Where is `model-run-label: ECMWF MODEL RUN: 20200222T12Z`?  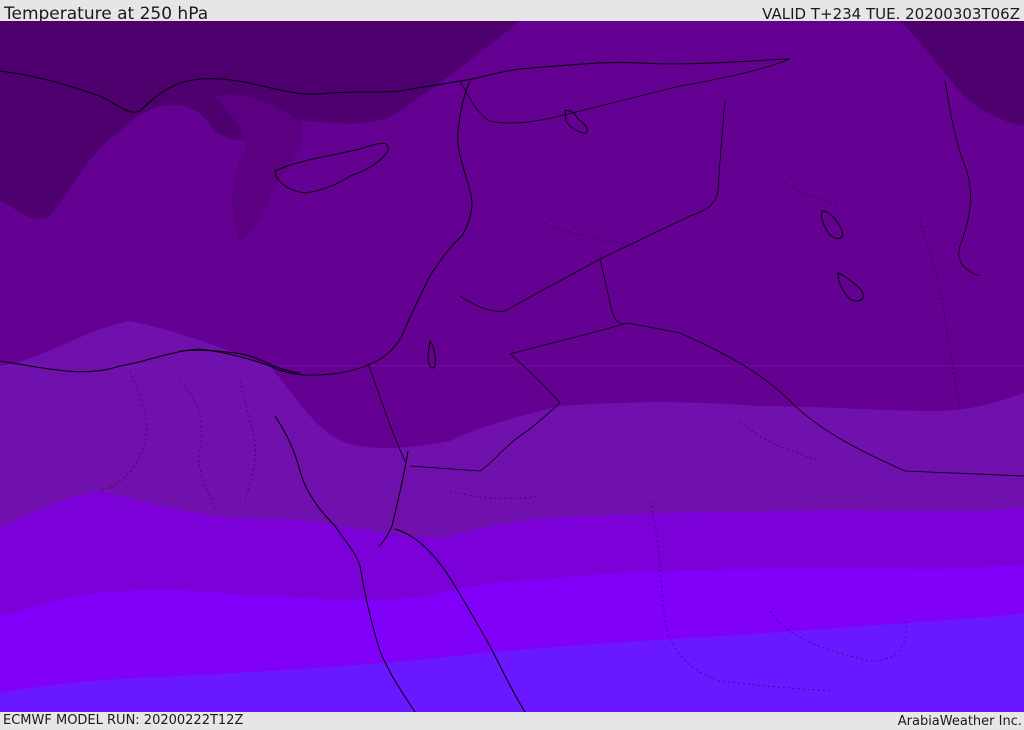 model-run-label: ECMWF MODEL RUN: 20200222T12Z is located at coordinates (123, 720).